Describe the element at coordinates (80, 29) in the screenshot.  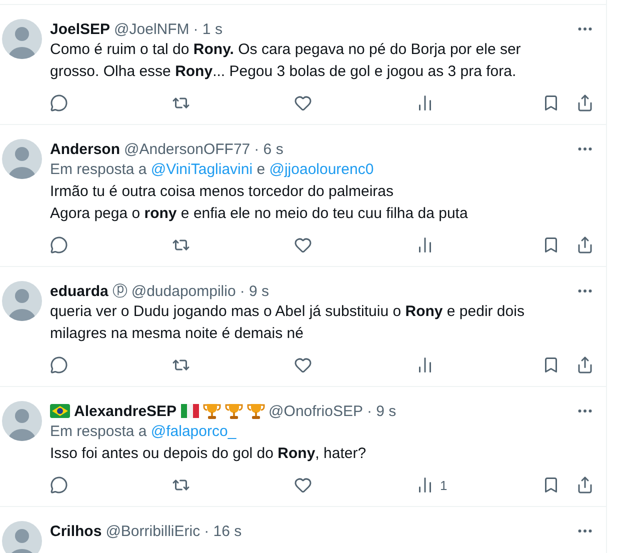
I see `display-name: JoelSEP` at that location.